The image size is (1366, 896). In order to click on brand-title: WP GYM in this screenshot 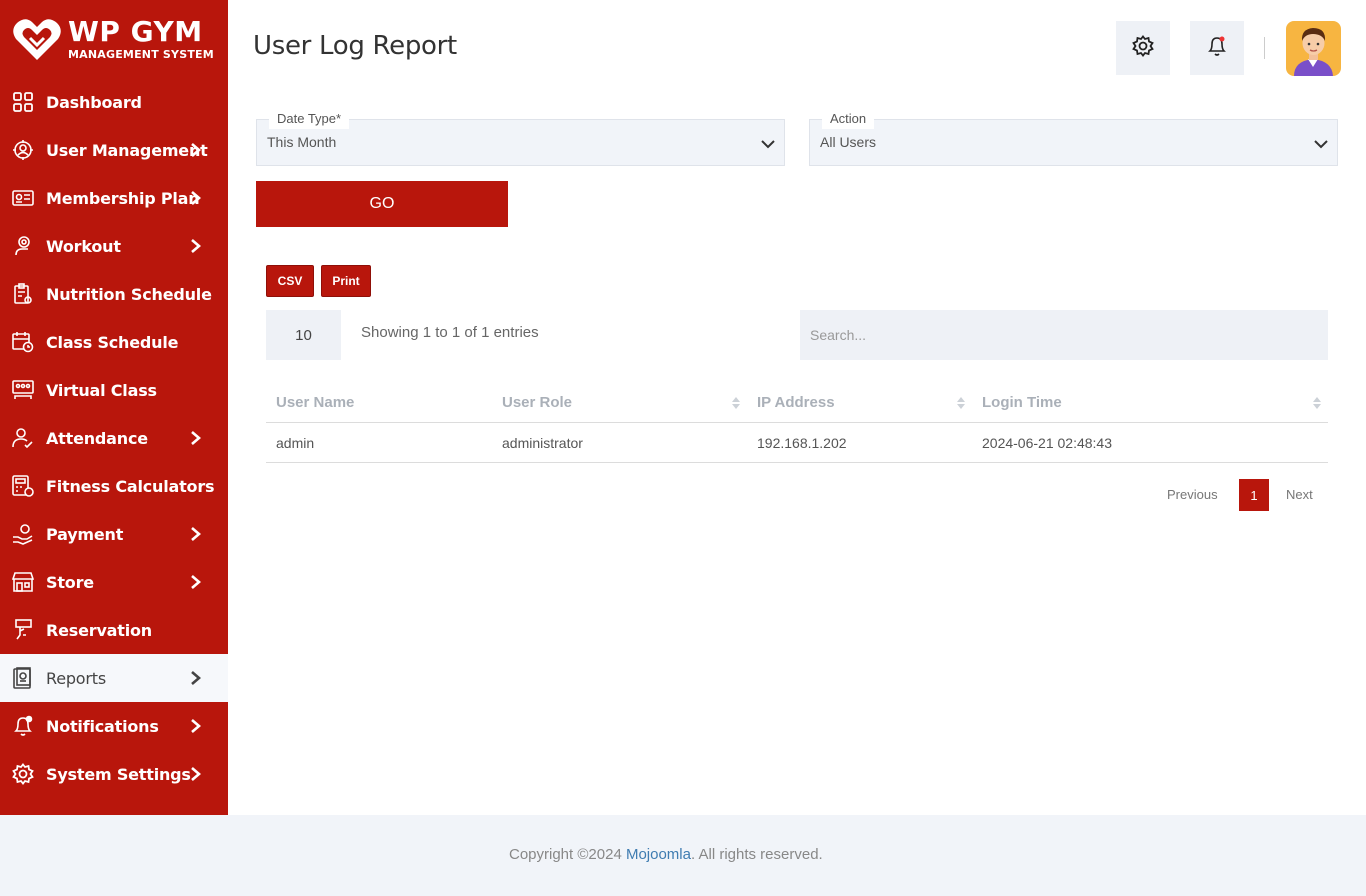, I will do `click(135, 31)`.